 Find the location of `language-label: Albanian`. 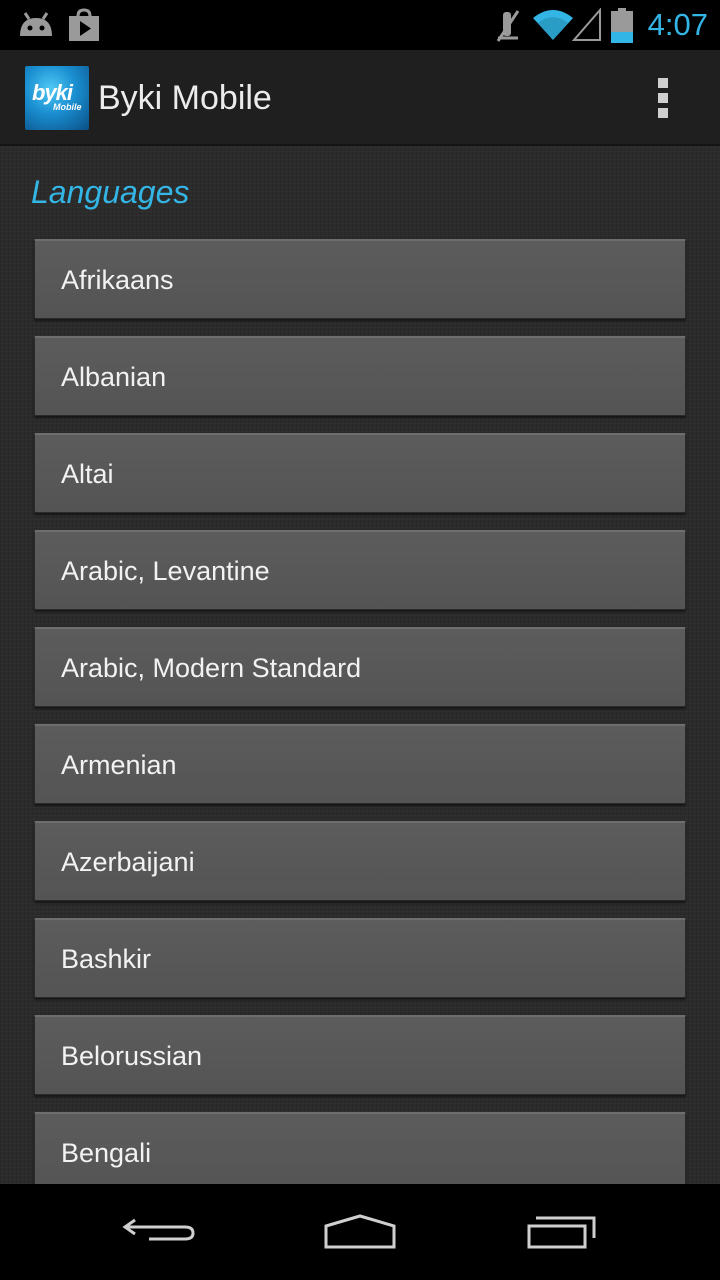

language-label: Albanian is located at coordinates (114, 377).